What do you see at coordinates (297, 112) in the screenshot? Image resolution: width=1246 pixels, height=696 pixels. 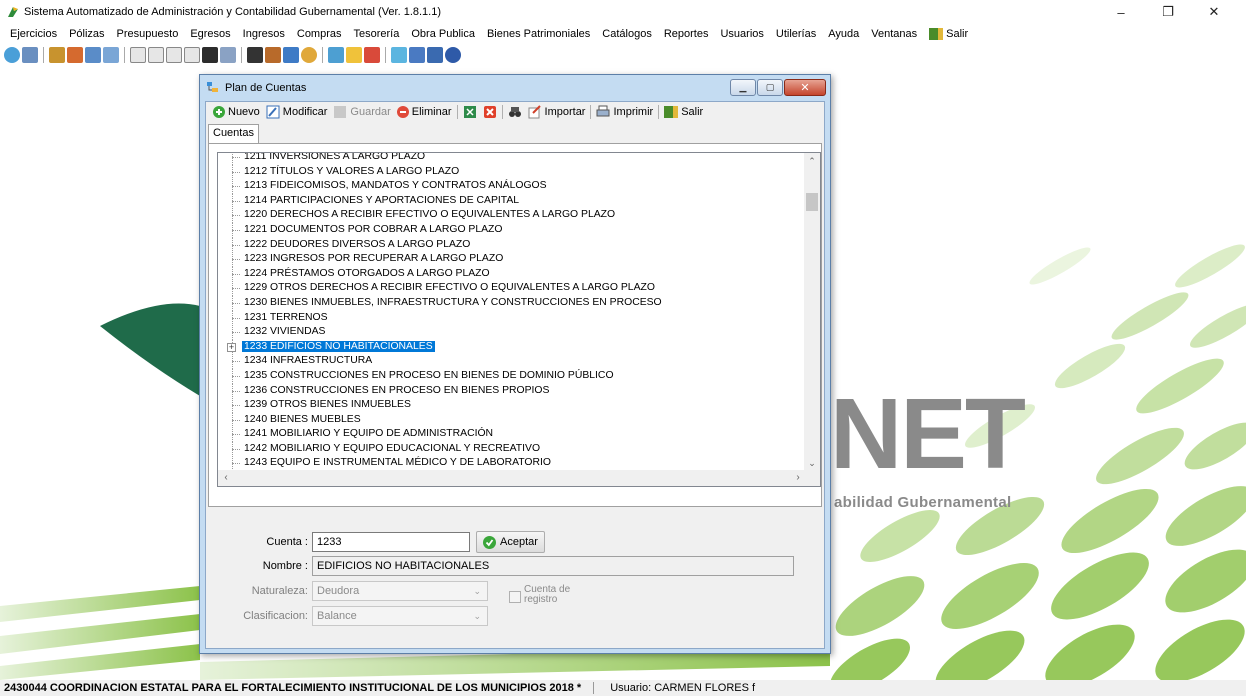 I see `modificar-button: Modificar` at bounding box center [297, 112].